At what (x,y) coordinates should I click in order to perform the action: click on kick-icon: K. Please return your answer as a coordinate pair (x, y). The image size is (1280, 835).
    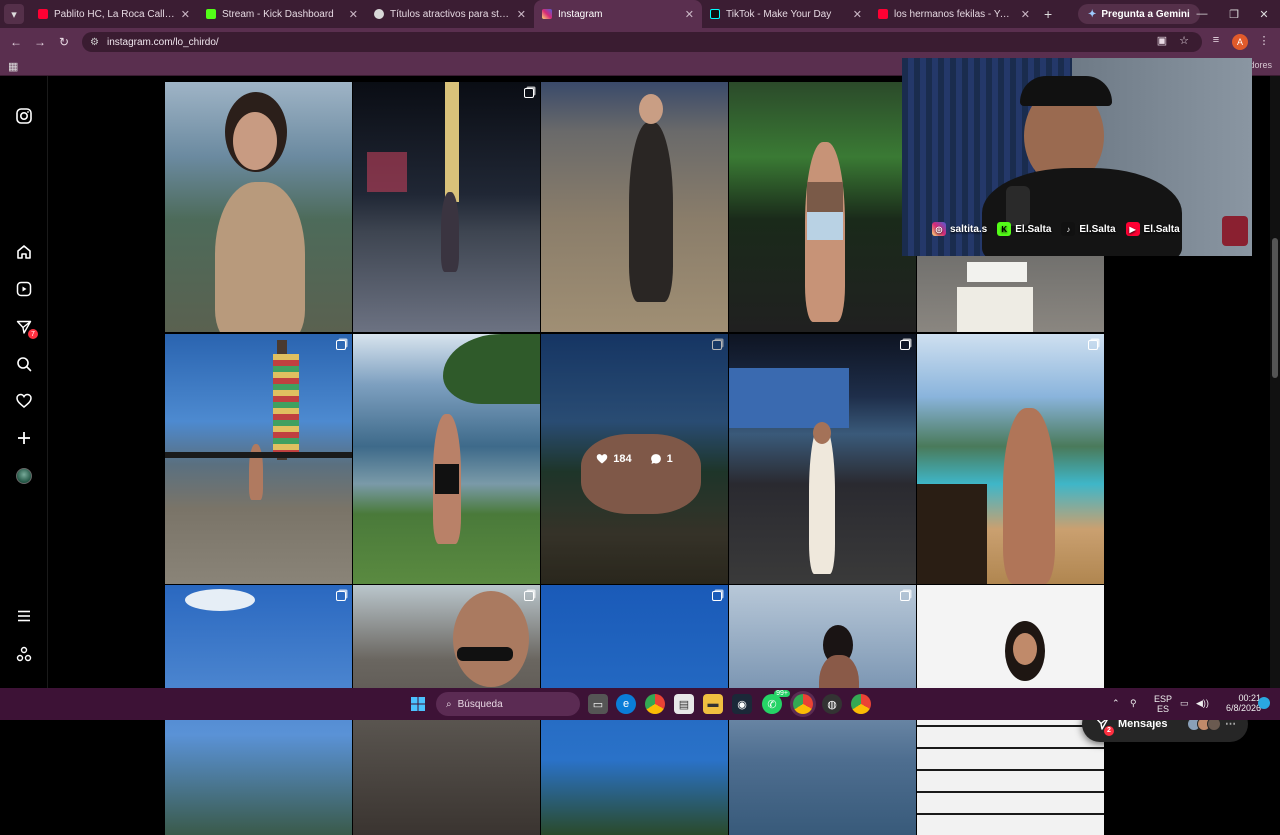
    Looking at the image, I should click on (1004, 229).